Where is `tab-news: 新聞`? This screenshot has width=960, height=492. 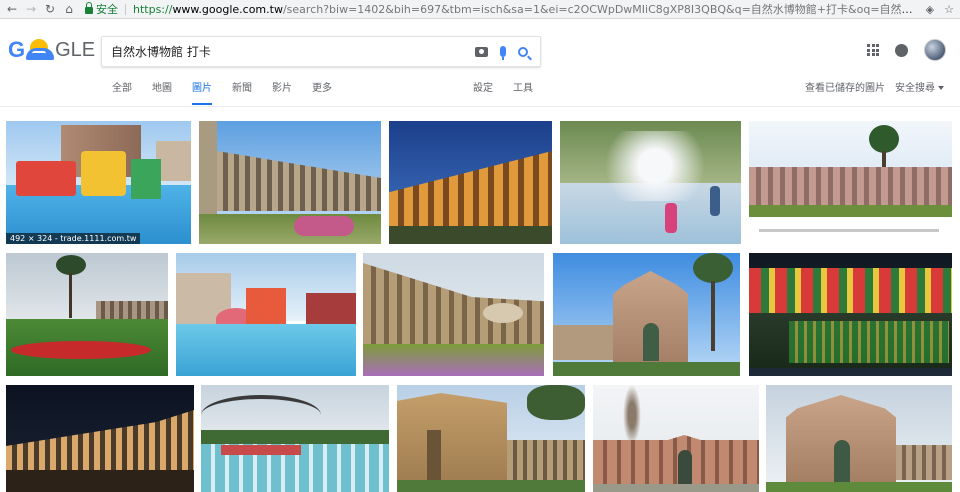 tab-news: 新聞 is located at coordinates (242, 92).